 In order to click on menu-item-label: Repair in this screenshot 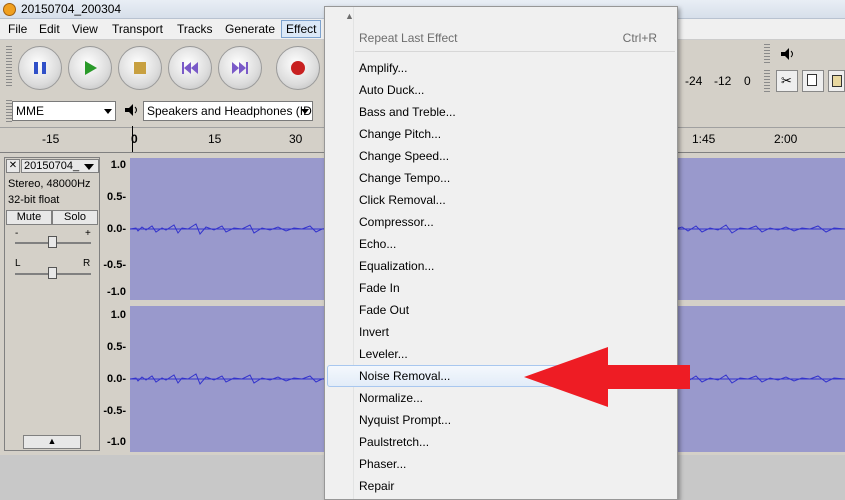, I will do `click(377, 486)`.